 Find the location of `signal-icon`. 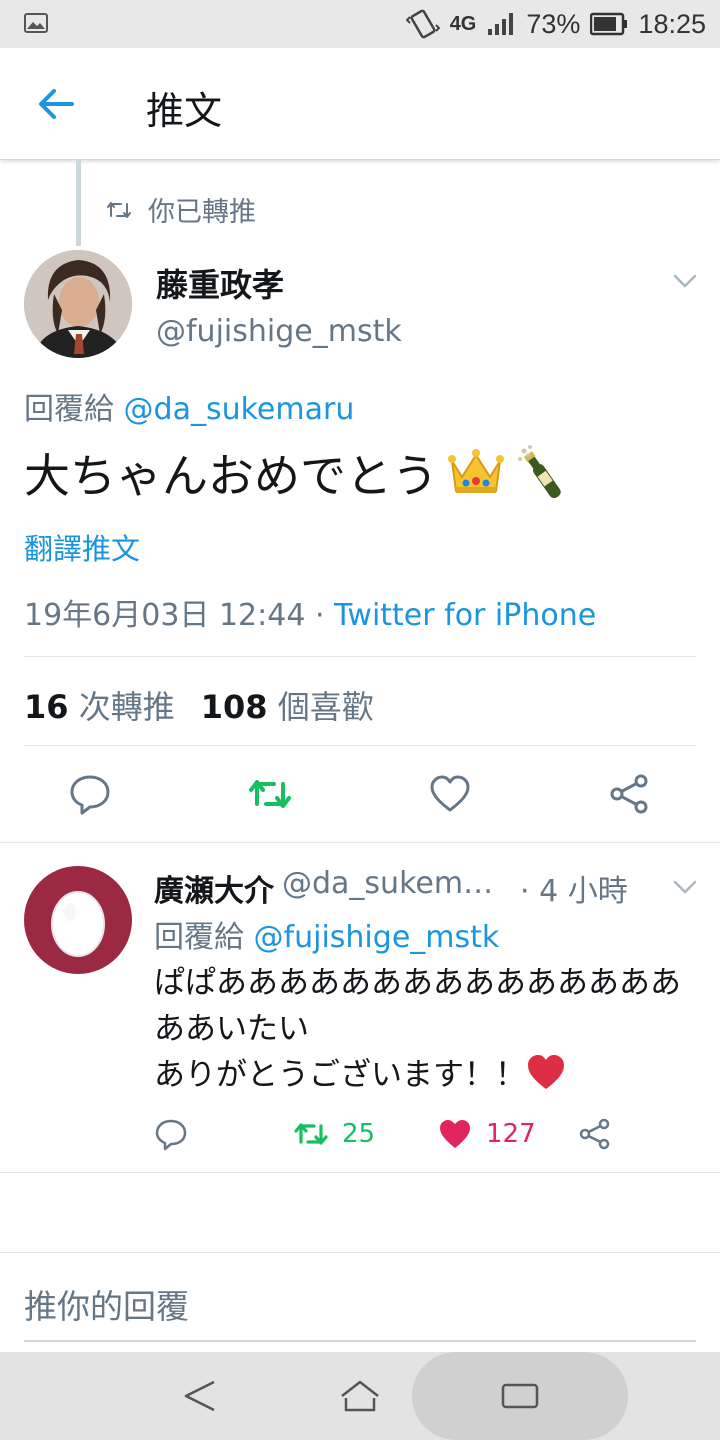

signal-icon is located at coordinates (501, 24).